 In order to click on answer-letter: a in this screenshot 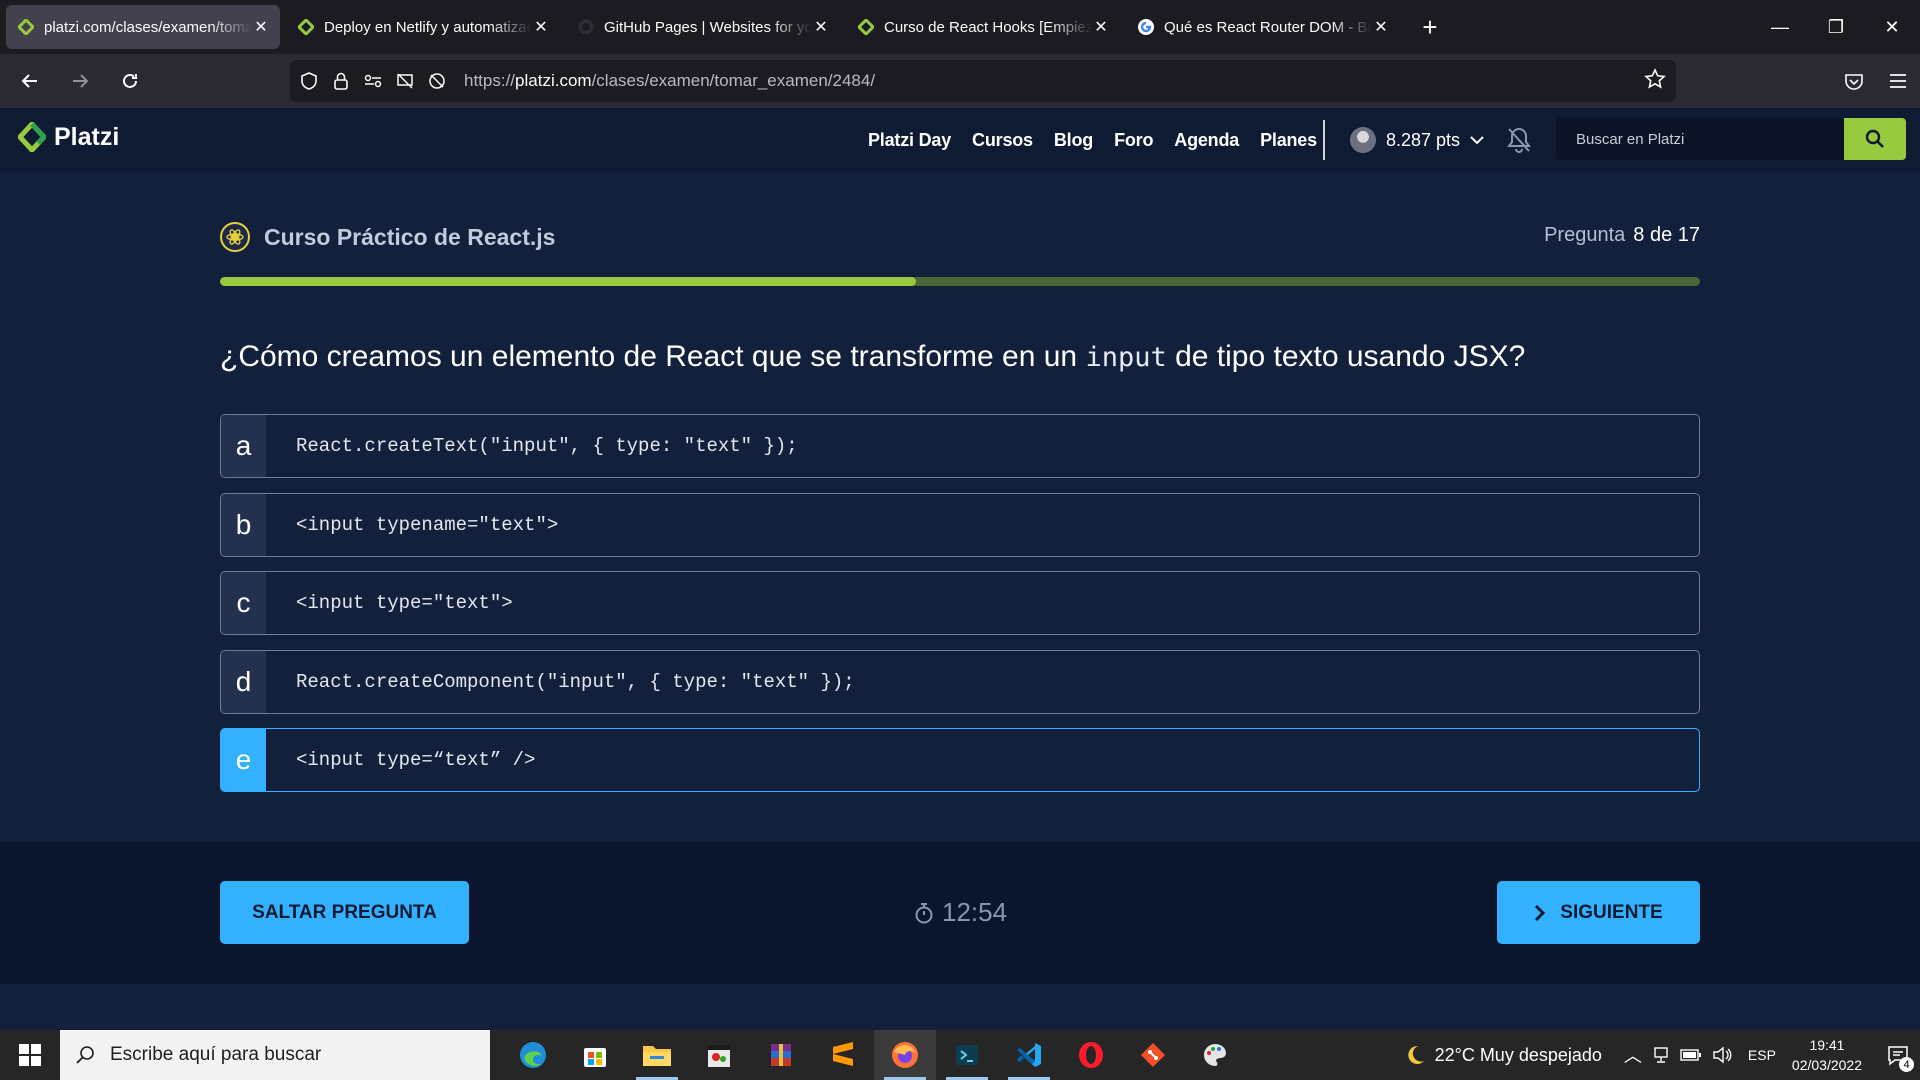, I will do `click(243, 446)`.